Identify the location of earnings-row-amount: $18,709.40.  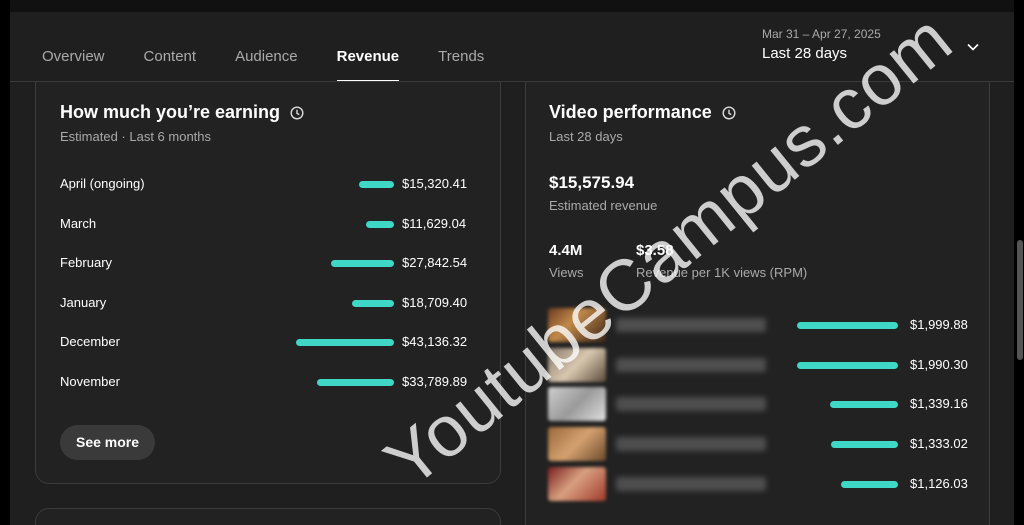
(435, 302).